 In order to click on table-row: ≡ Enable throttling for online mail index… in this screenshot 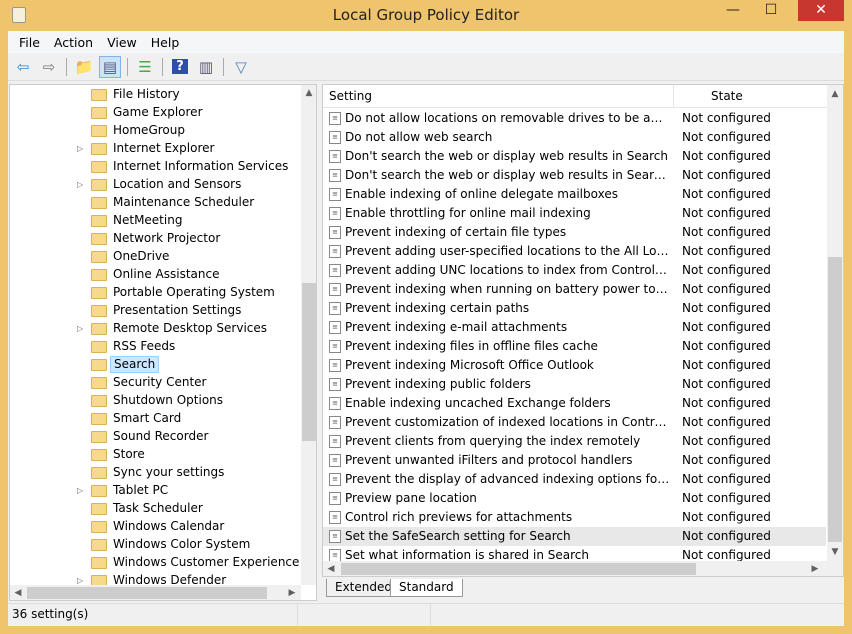, I will do `click(574, 213)`.